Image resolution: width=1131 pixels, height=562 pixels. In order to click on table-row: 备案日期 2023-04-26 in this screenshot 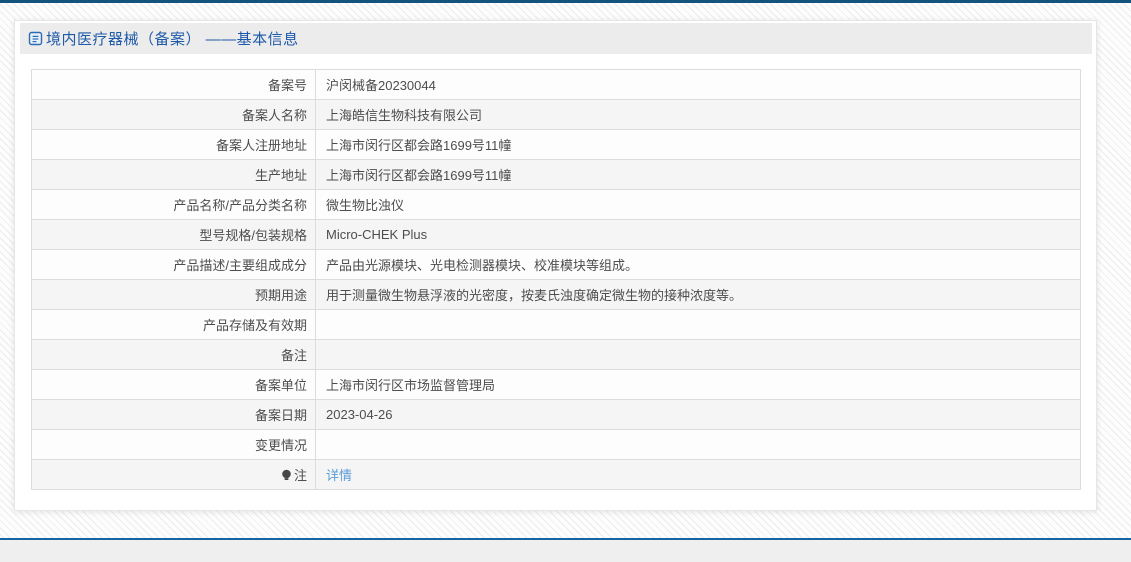, I will do `click(556, 414)`.